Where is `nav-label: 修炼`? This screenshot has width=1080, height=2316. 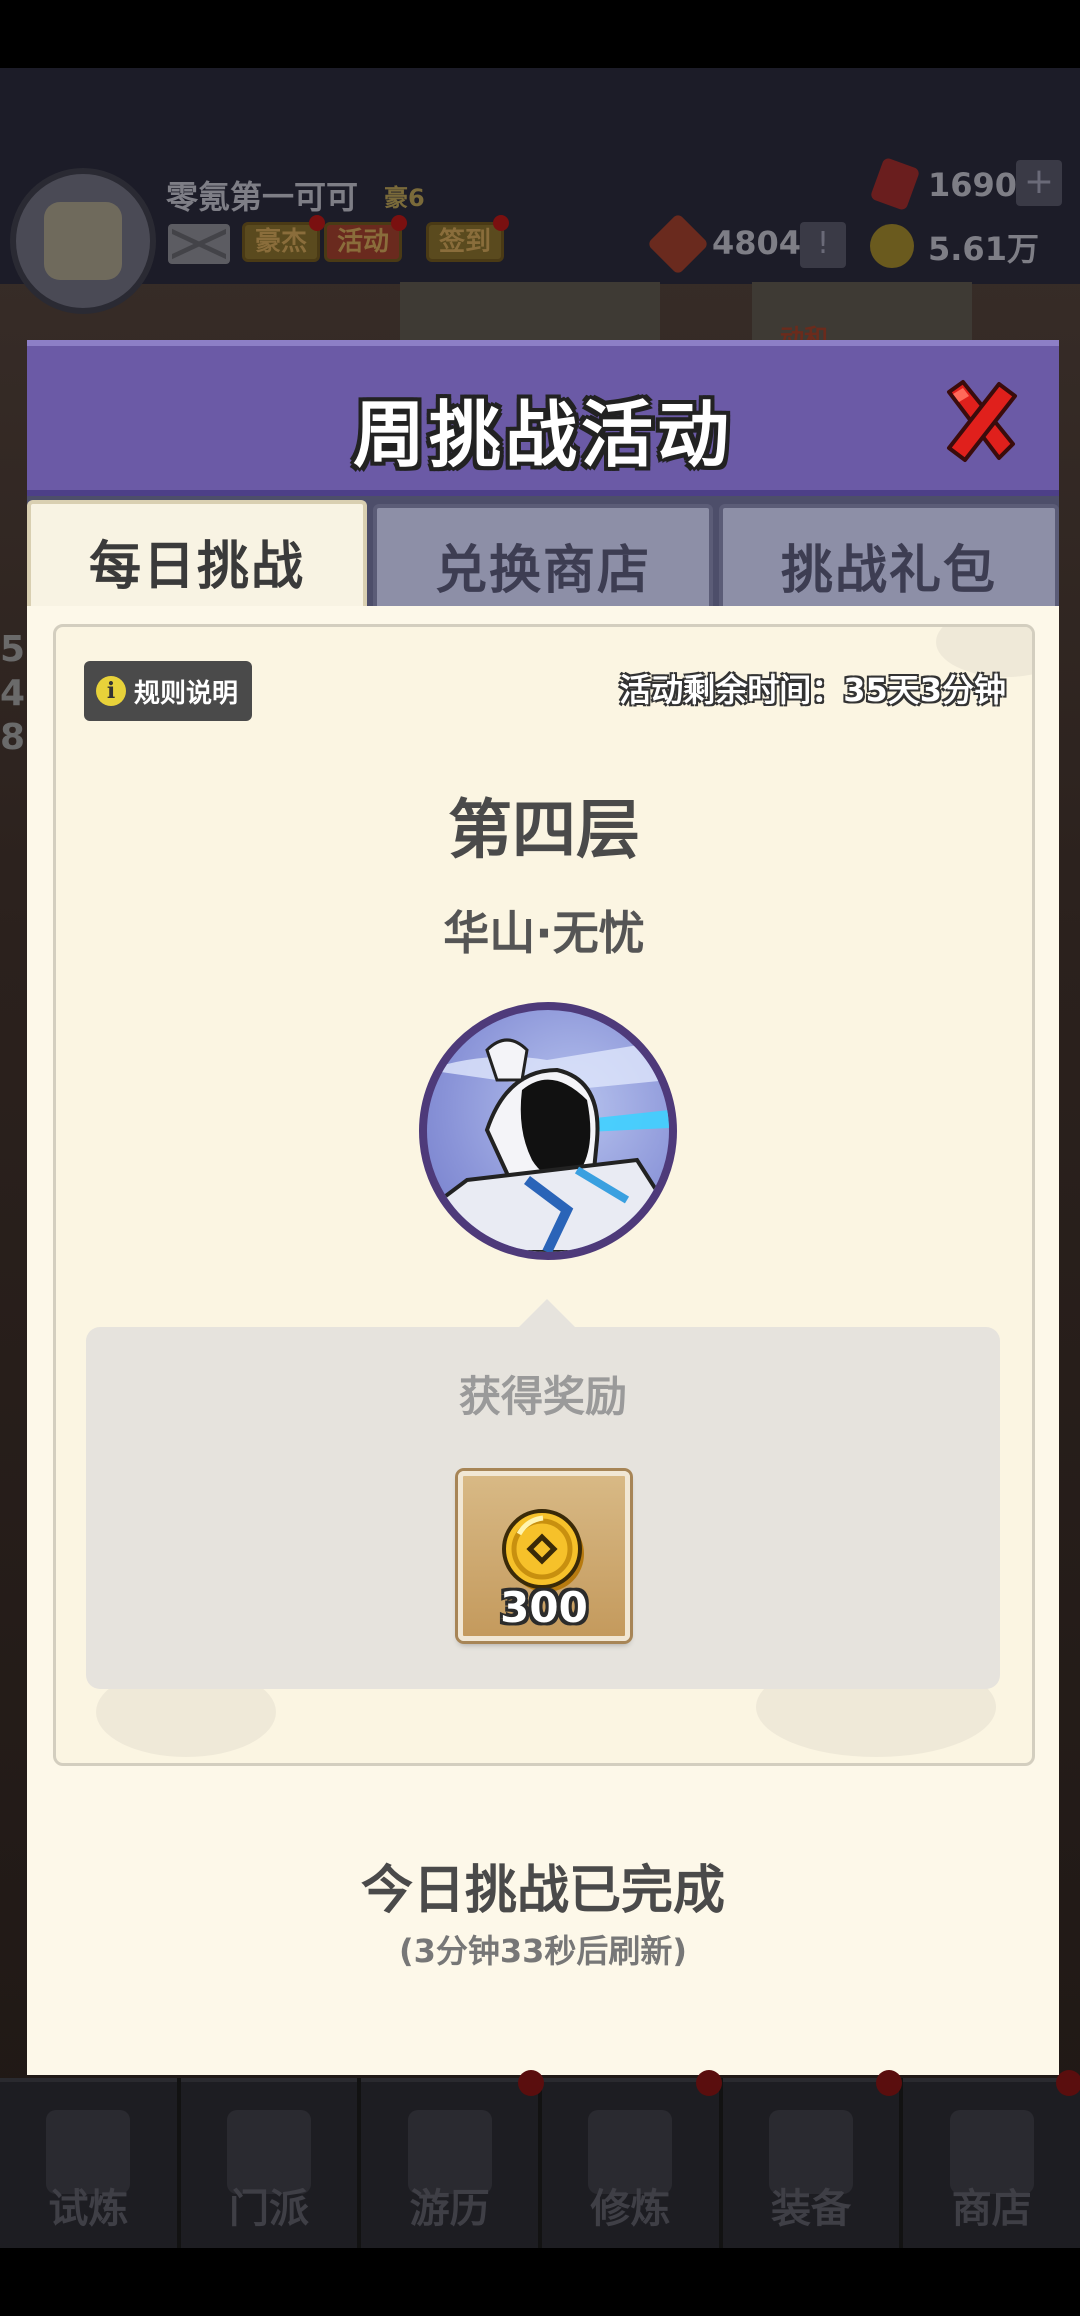 nav-label: 修炼 is located at coordinates (630, 2209).